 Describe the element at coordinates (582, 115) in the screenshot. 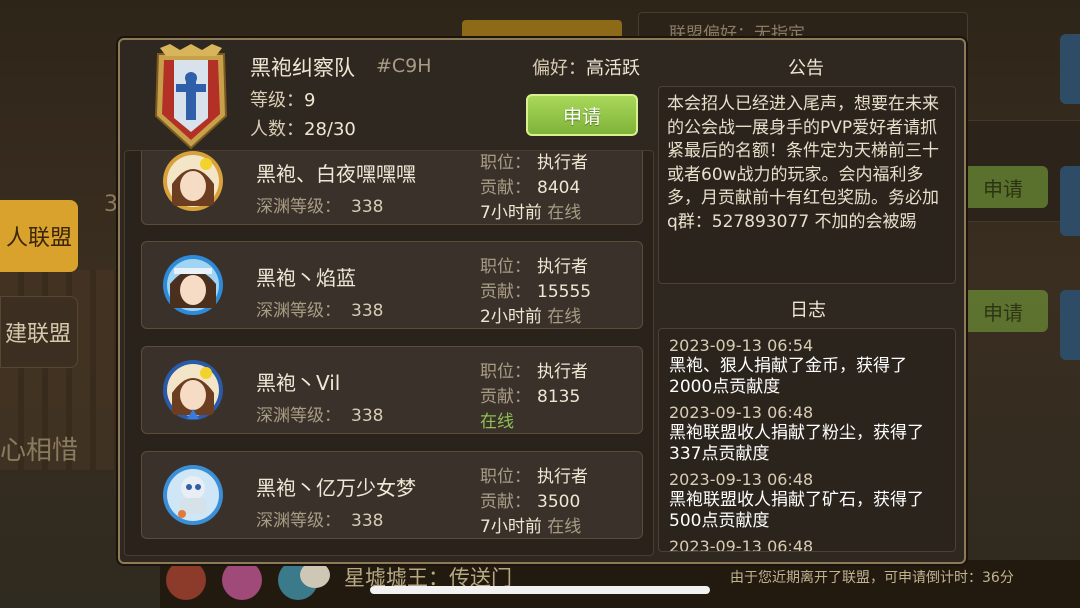

I see `apply-button: 申请` at that location.